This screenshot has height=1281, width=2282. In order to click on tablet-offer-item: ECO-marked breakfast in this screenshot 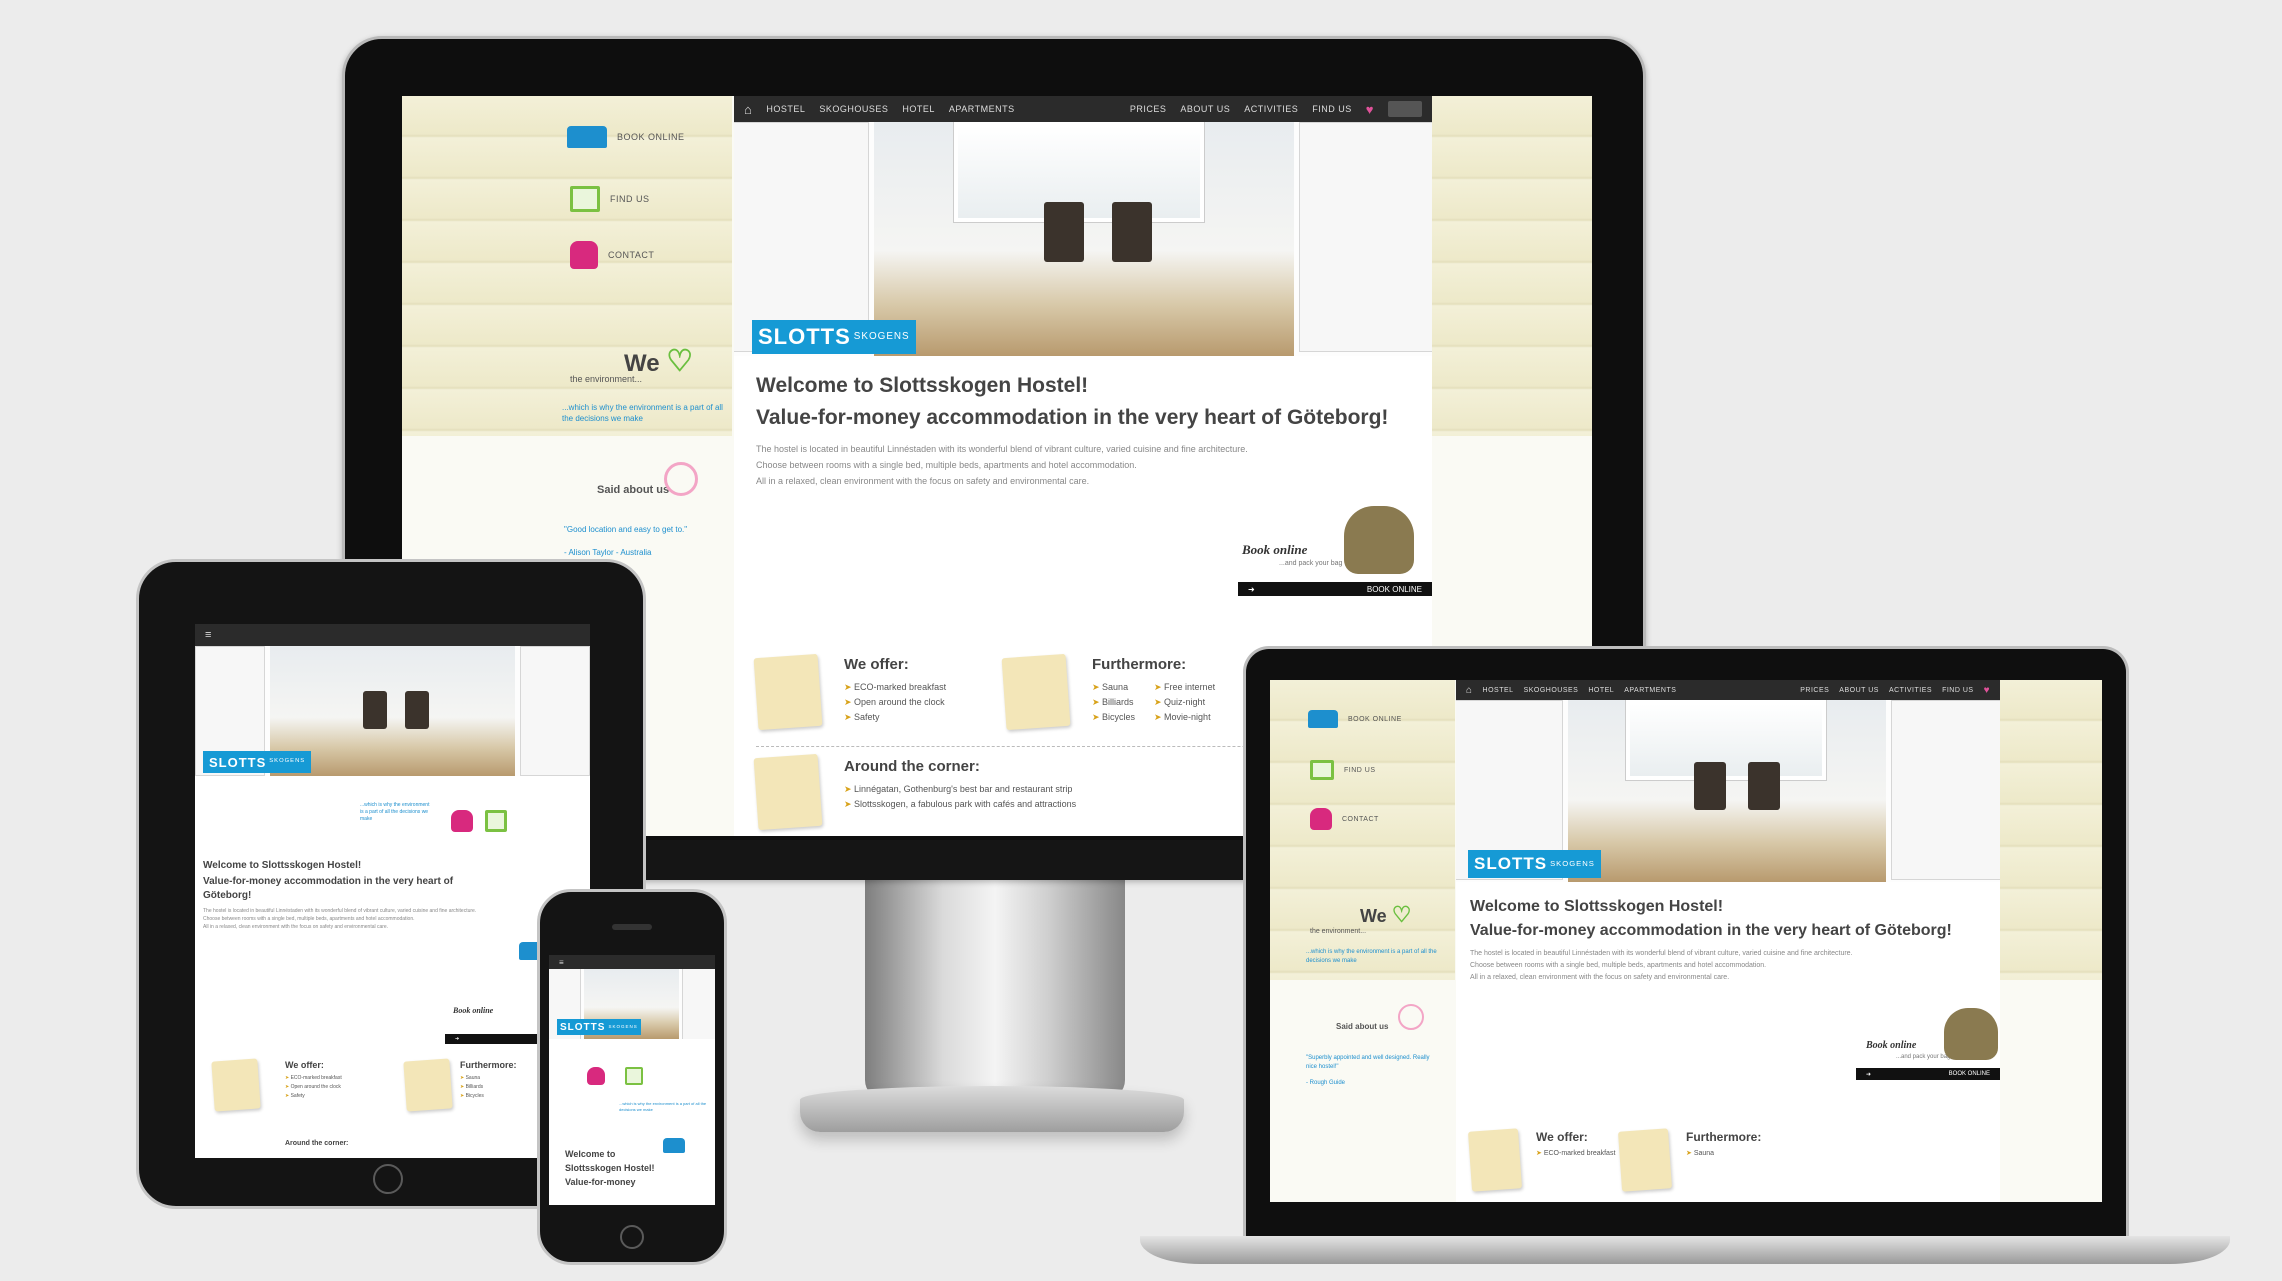, I will do `click(313, 1078)`.